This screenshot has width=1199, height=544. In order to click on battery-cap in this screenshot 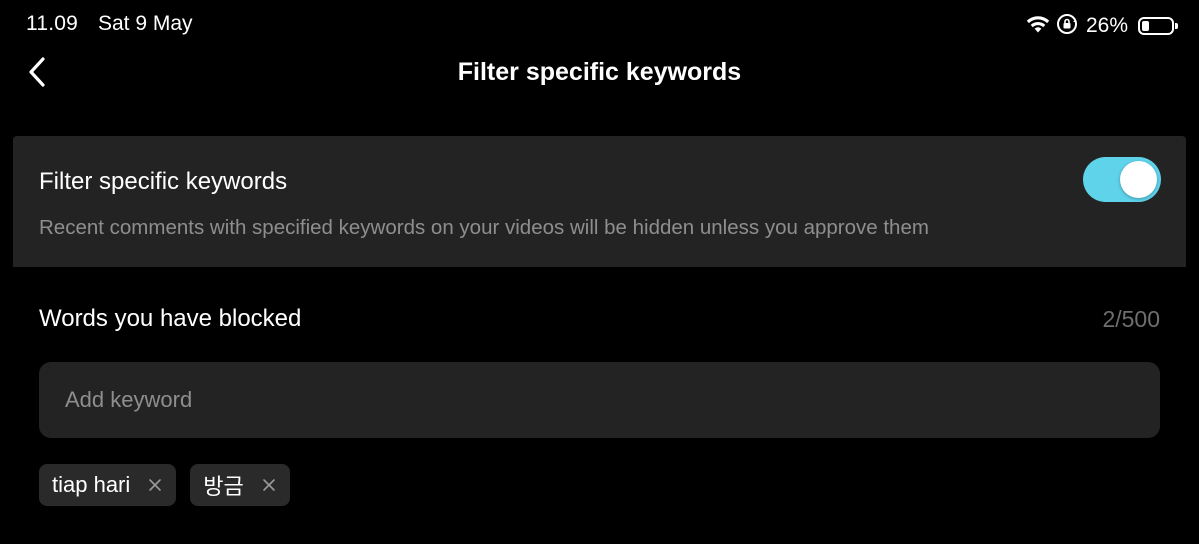, I will do `click(1176, 26)`.